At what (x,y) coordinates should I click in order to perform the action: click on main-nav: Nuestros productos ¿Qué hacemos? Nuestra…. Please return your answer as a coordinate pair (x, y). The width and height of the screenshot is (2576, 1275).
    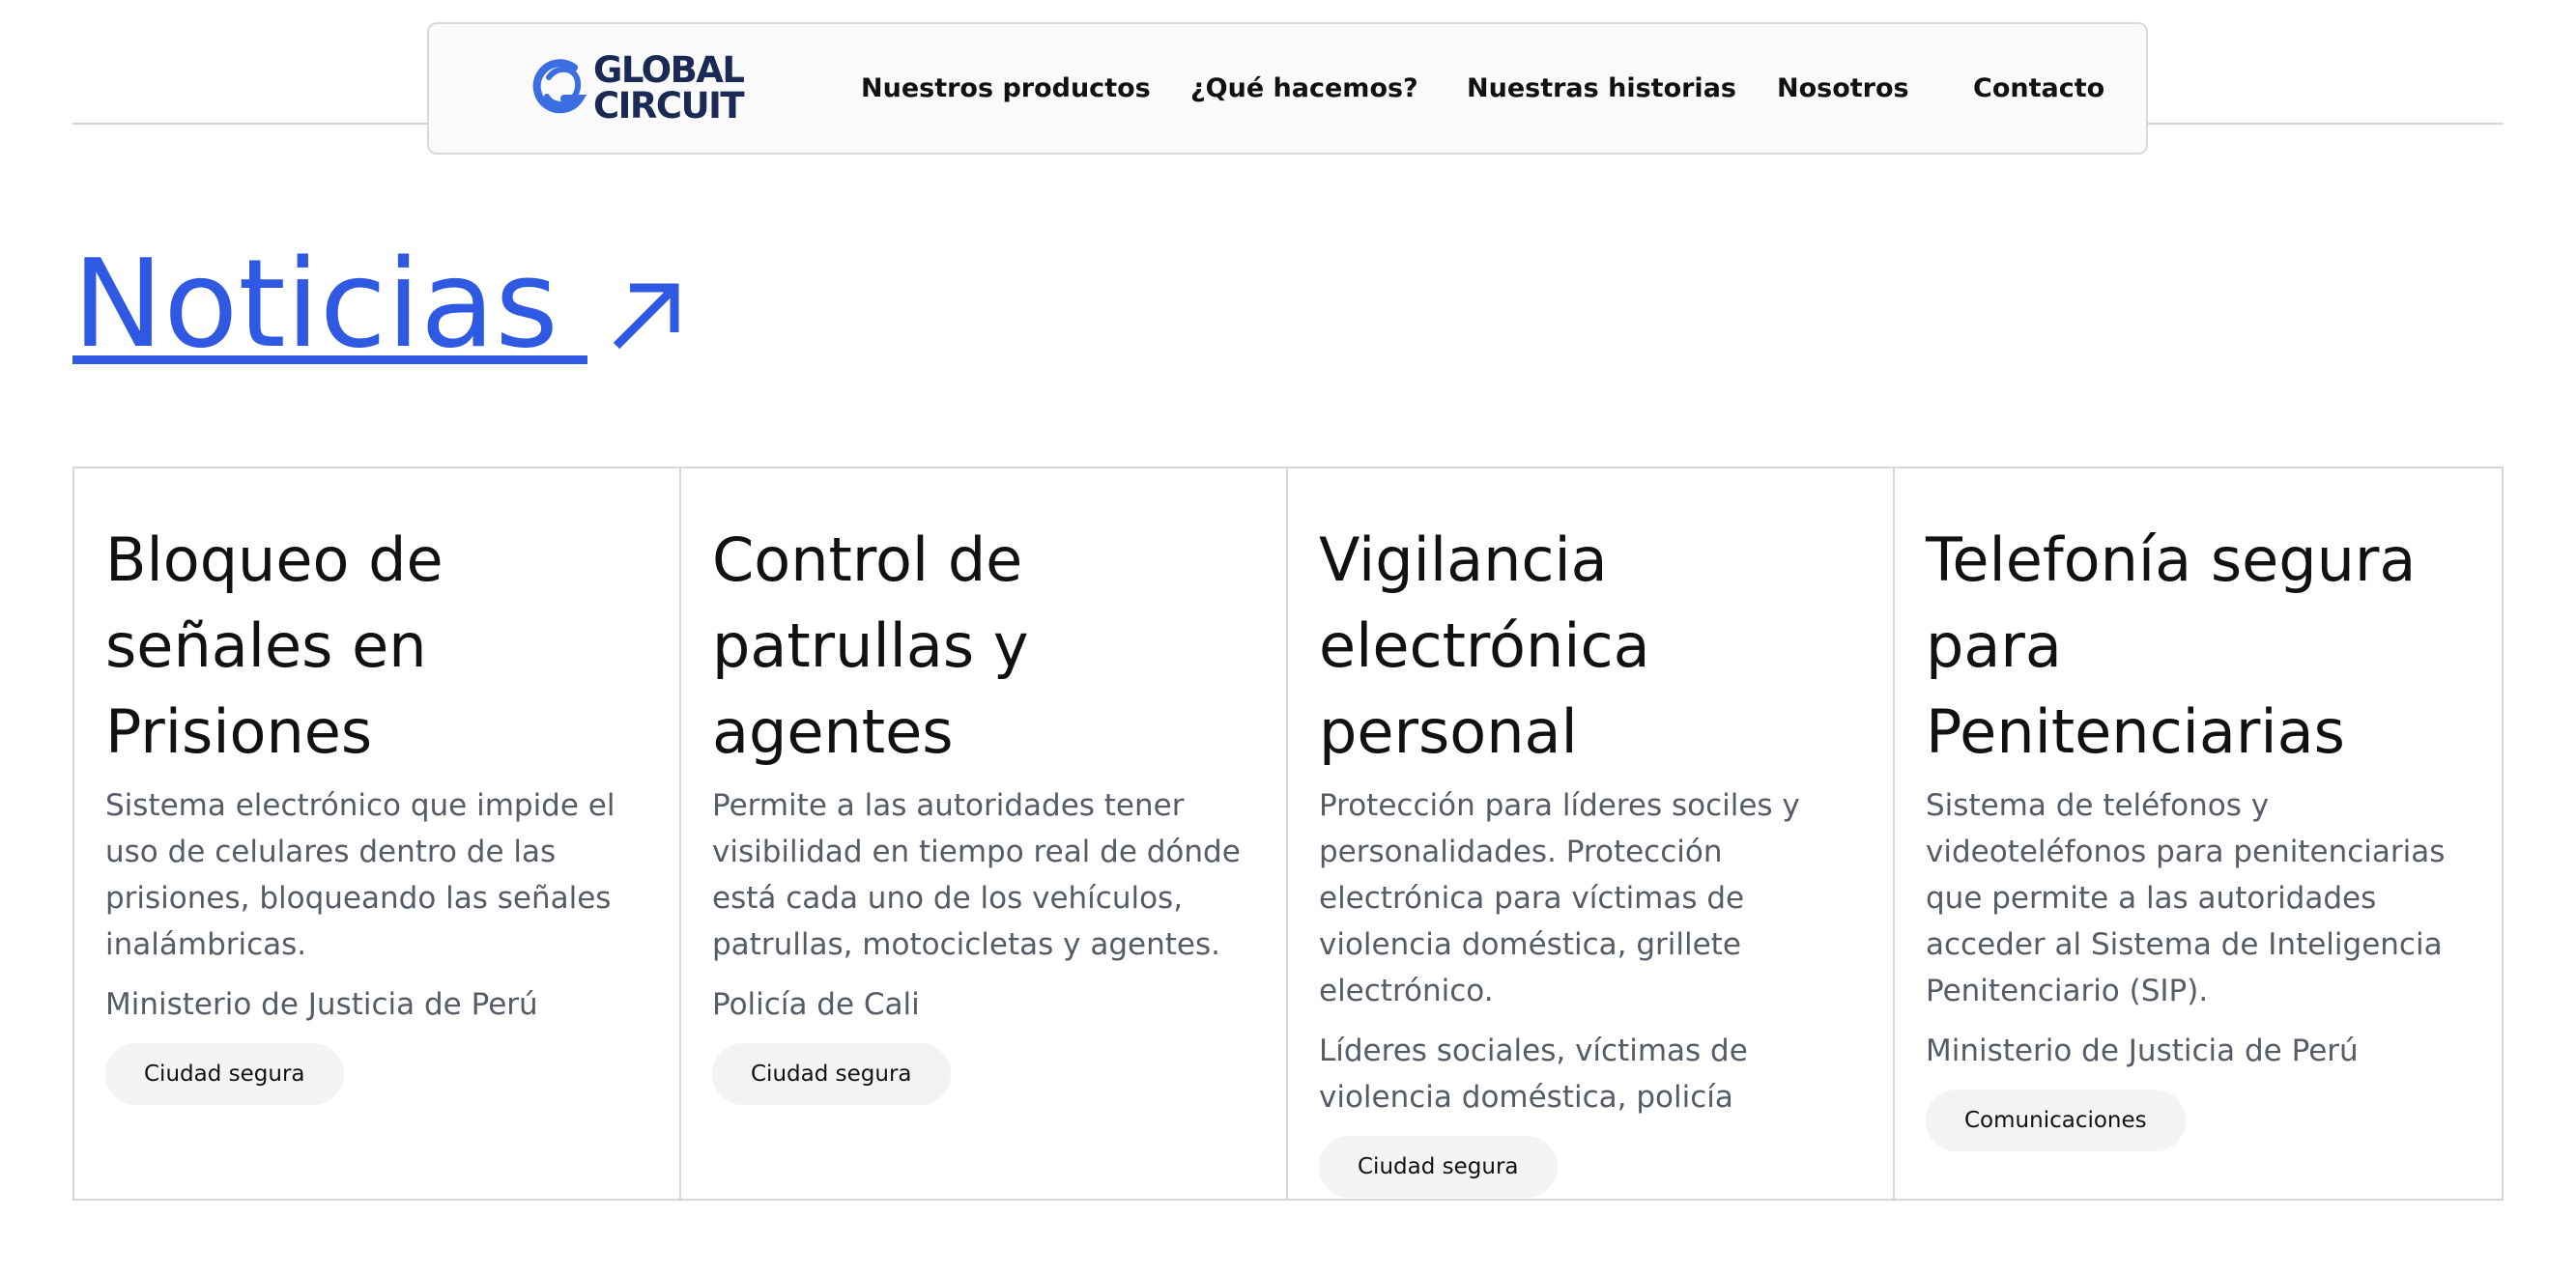
    Looking at the image, I should click on (1288, 89).